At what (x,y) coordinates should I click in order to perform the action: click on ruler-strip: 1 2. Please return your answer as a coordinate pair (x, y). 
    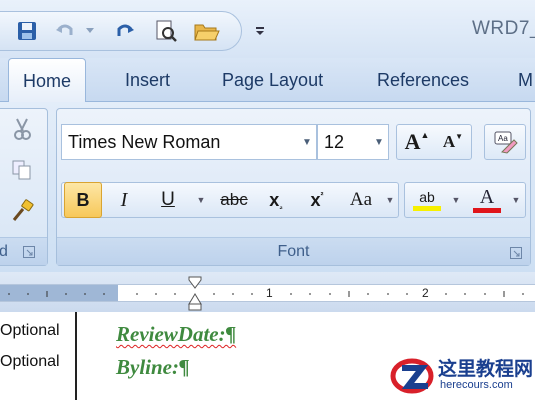
    Looking at the image, I should click on (267, 293).